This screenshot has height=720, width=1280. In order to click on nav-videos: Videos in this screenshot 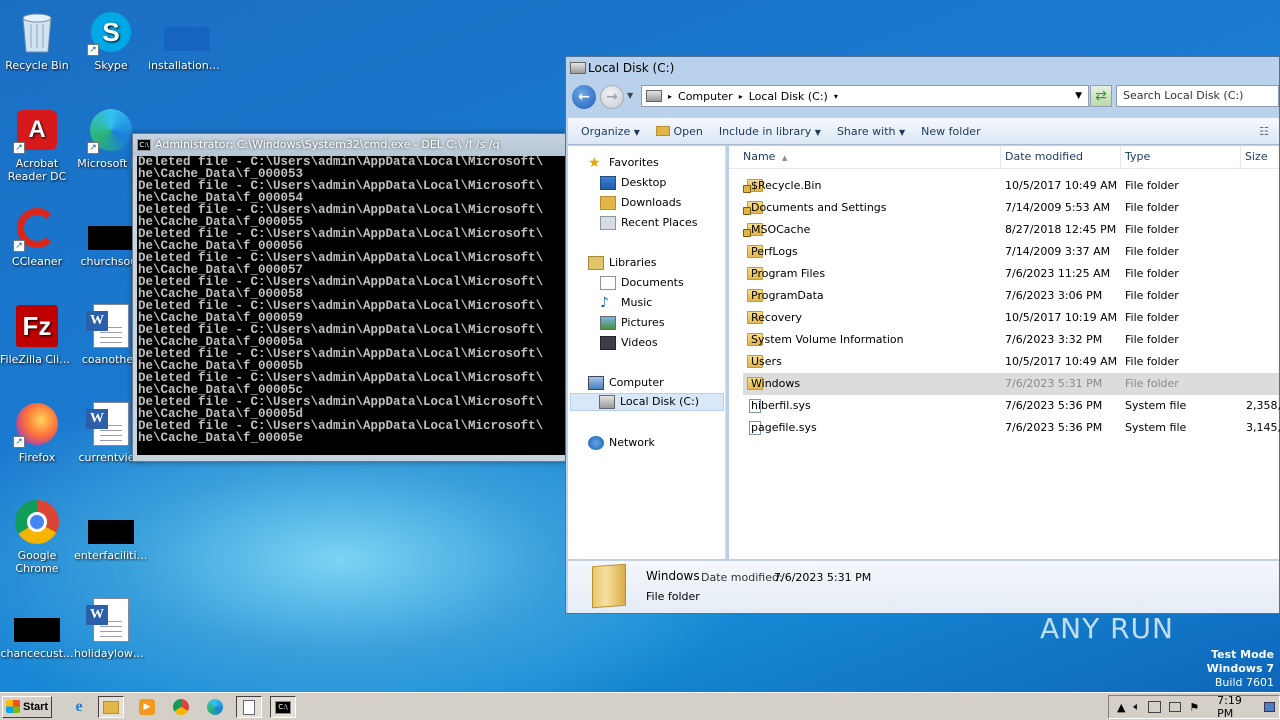, I will do `click(629, 343)`.